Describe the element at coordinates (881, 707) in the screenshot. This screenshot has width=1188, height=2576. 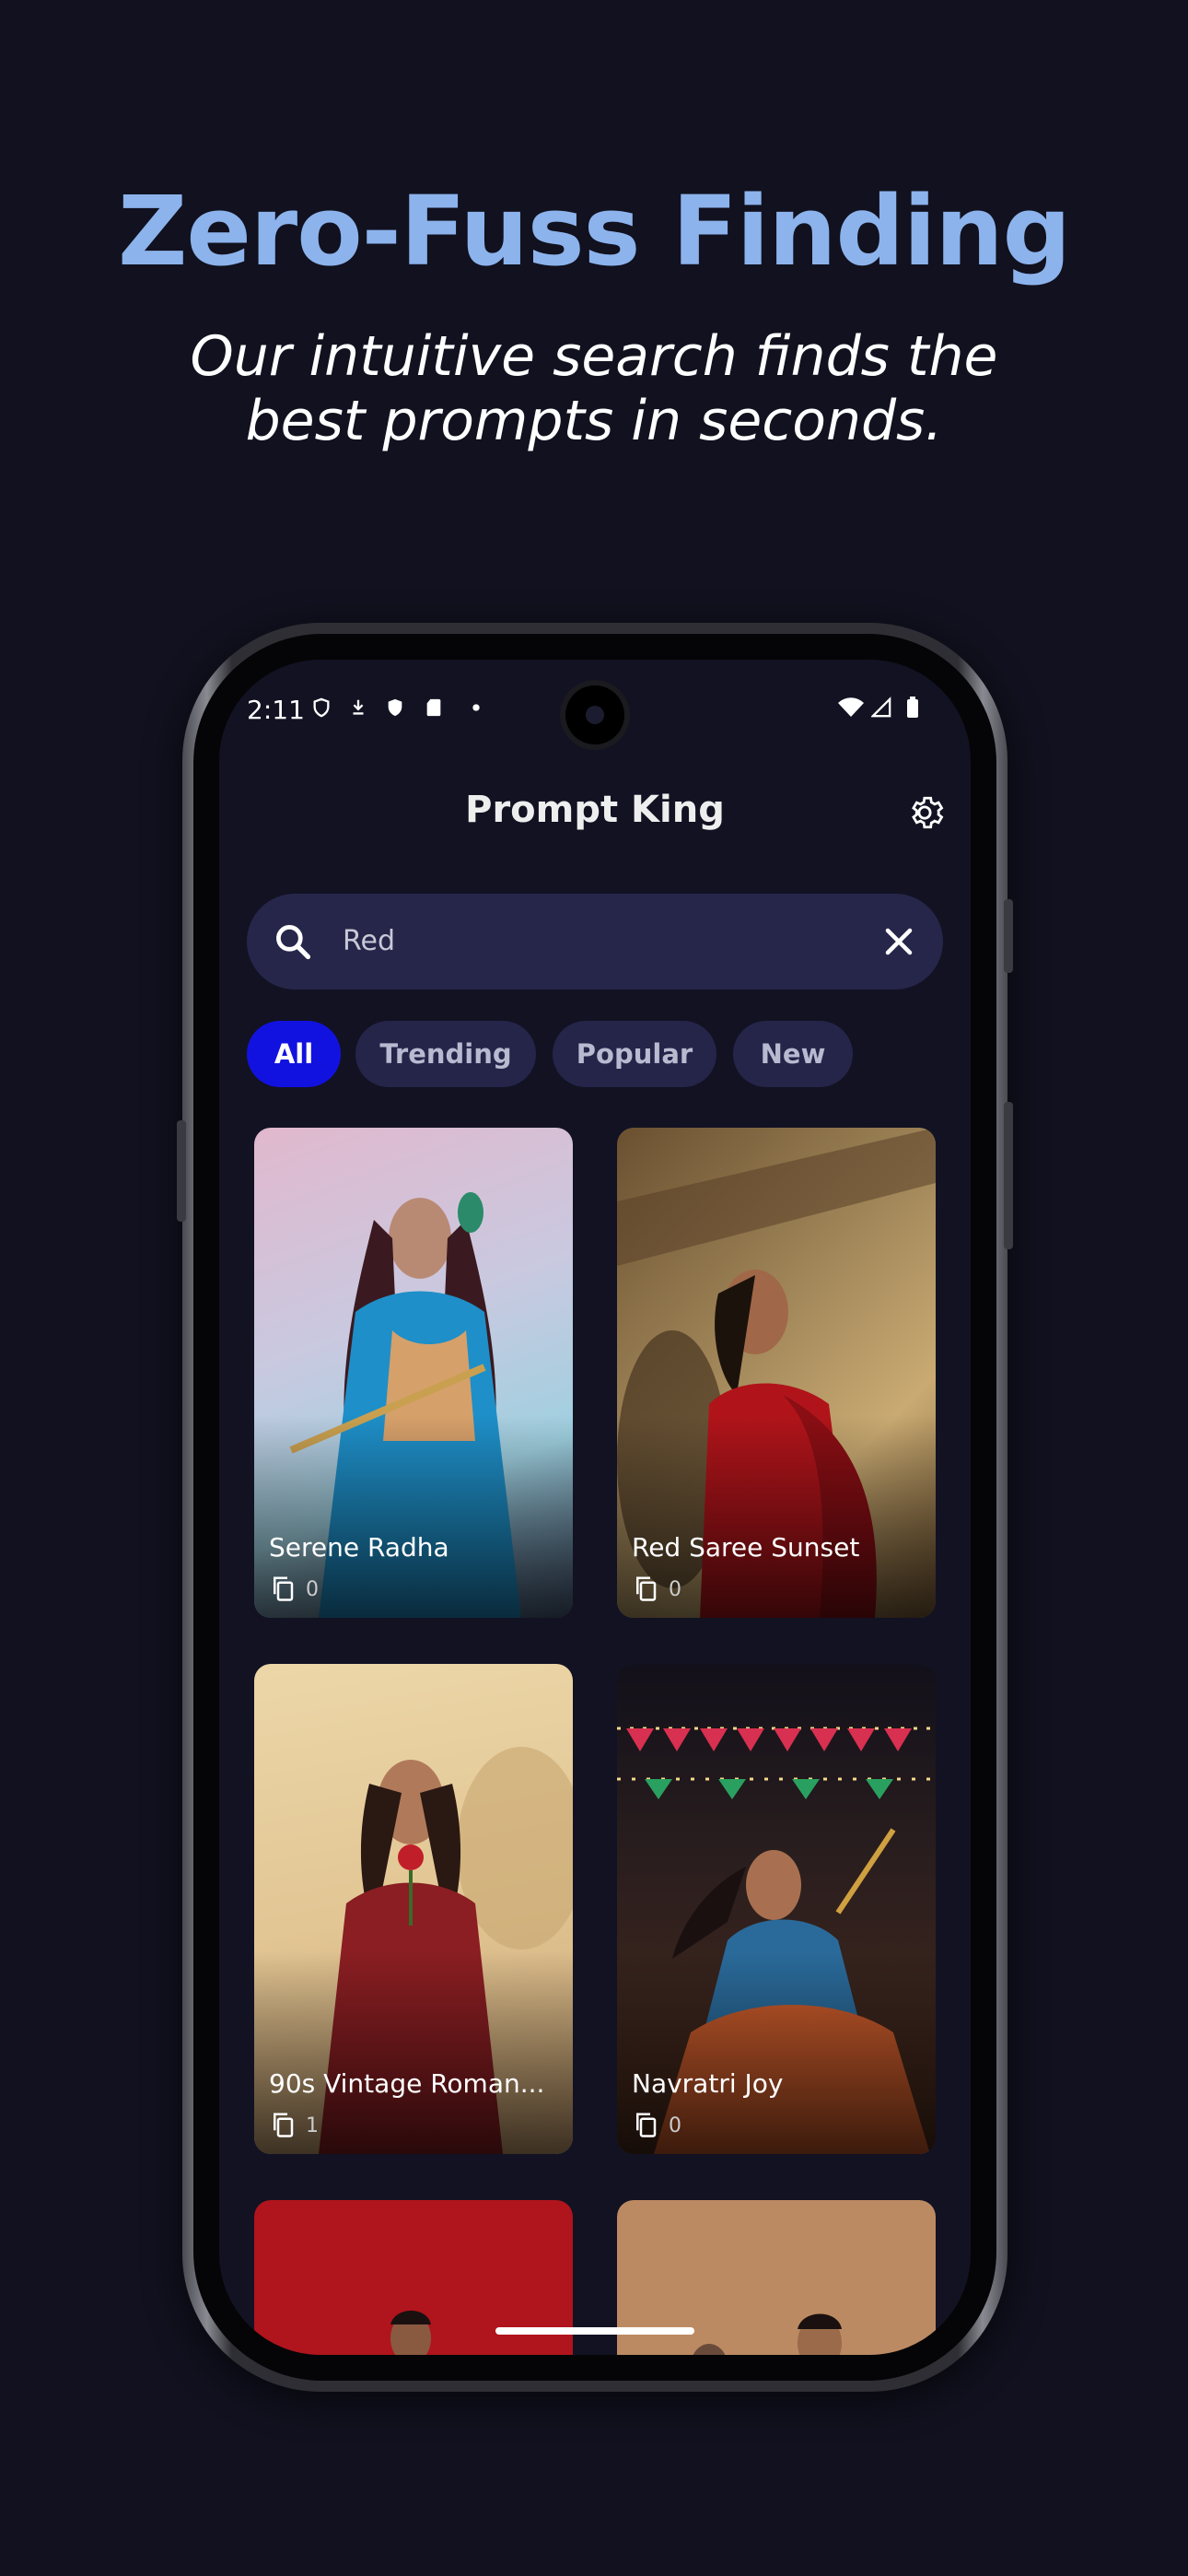
I see `signal-icon` at that location.